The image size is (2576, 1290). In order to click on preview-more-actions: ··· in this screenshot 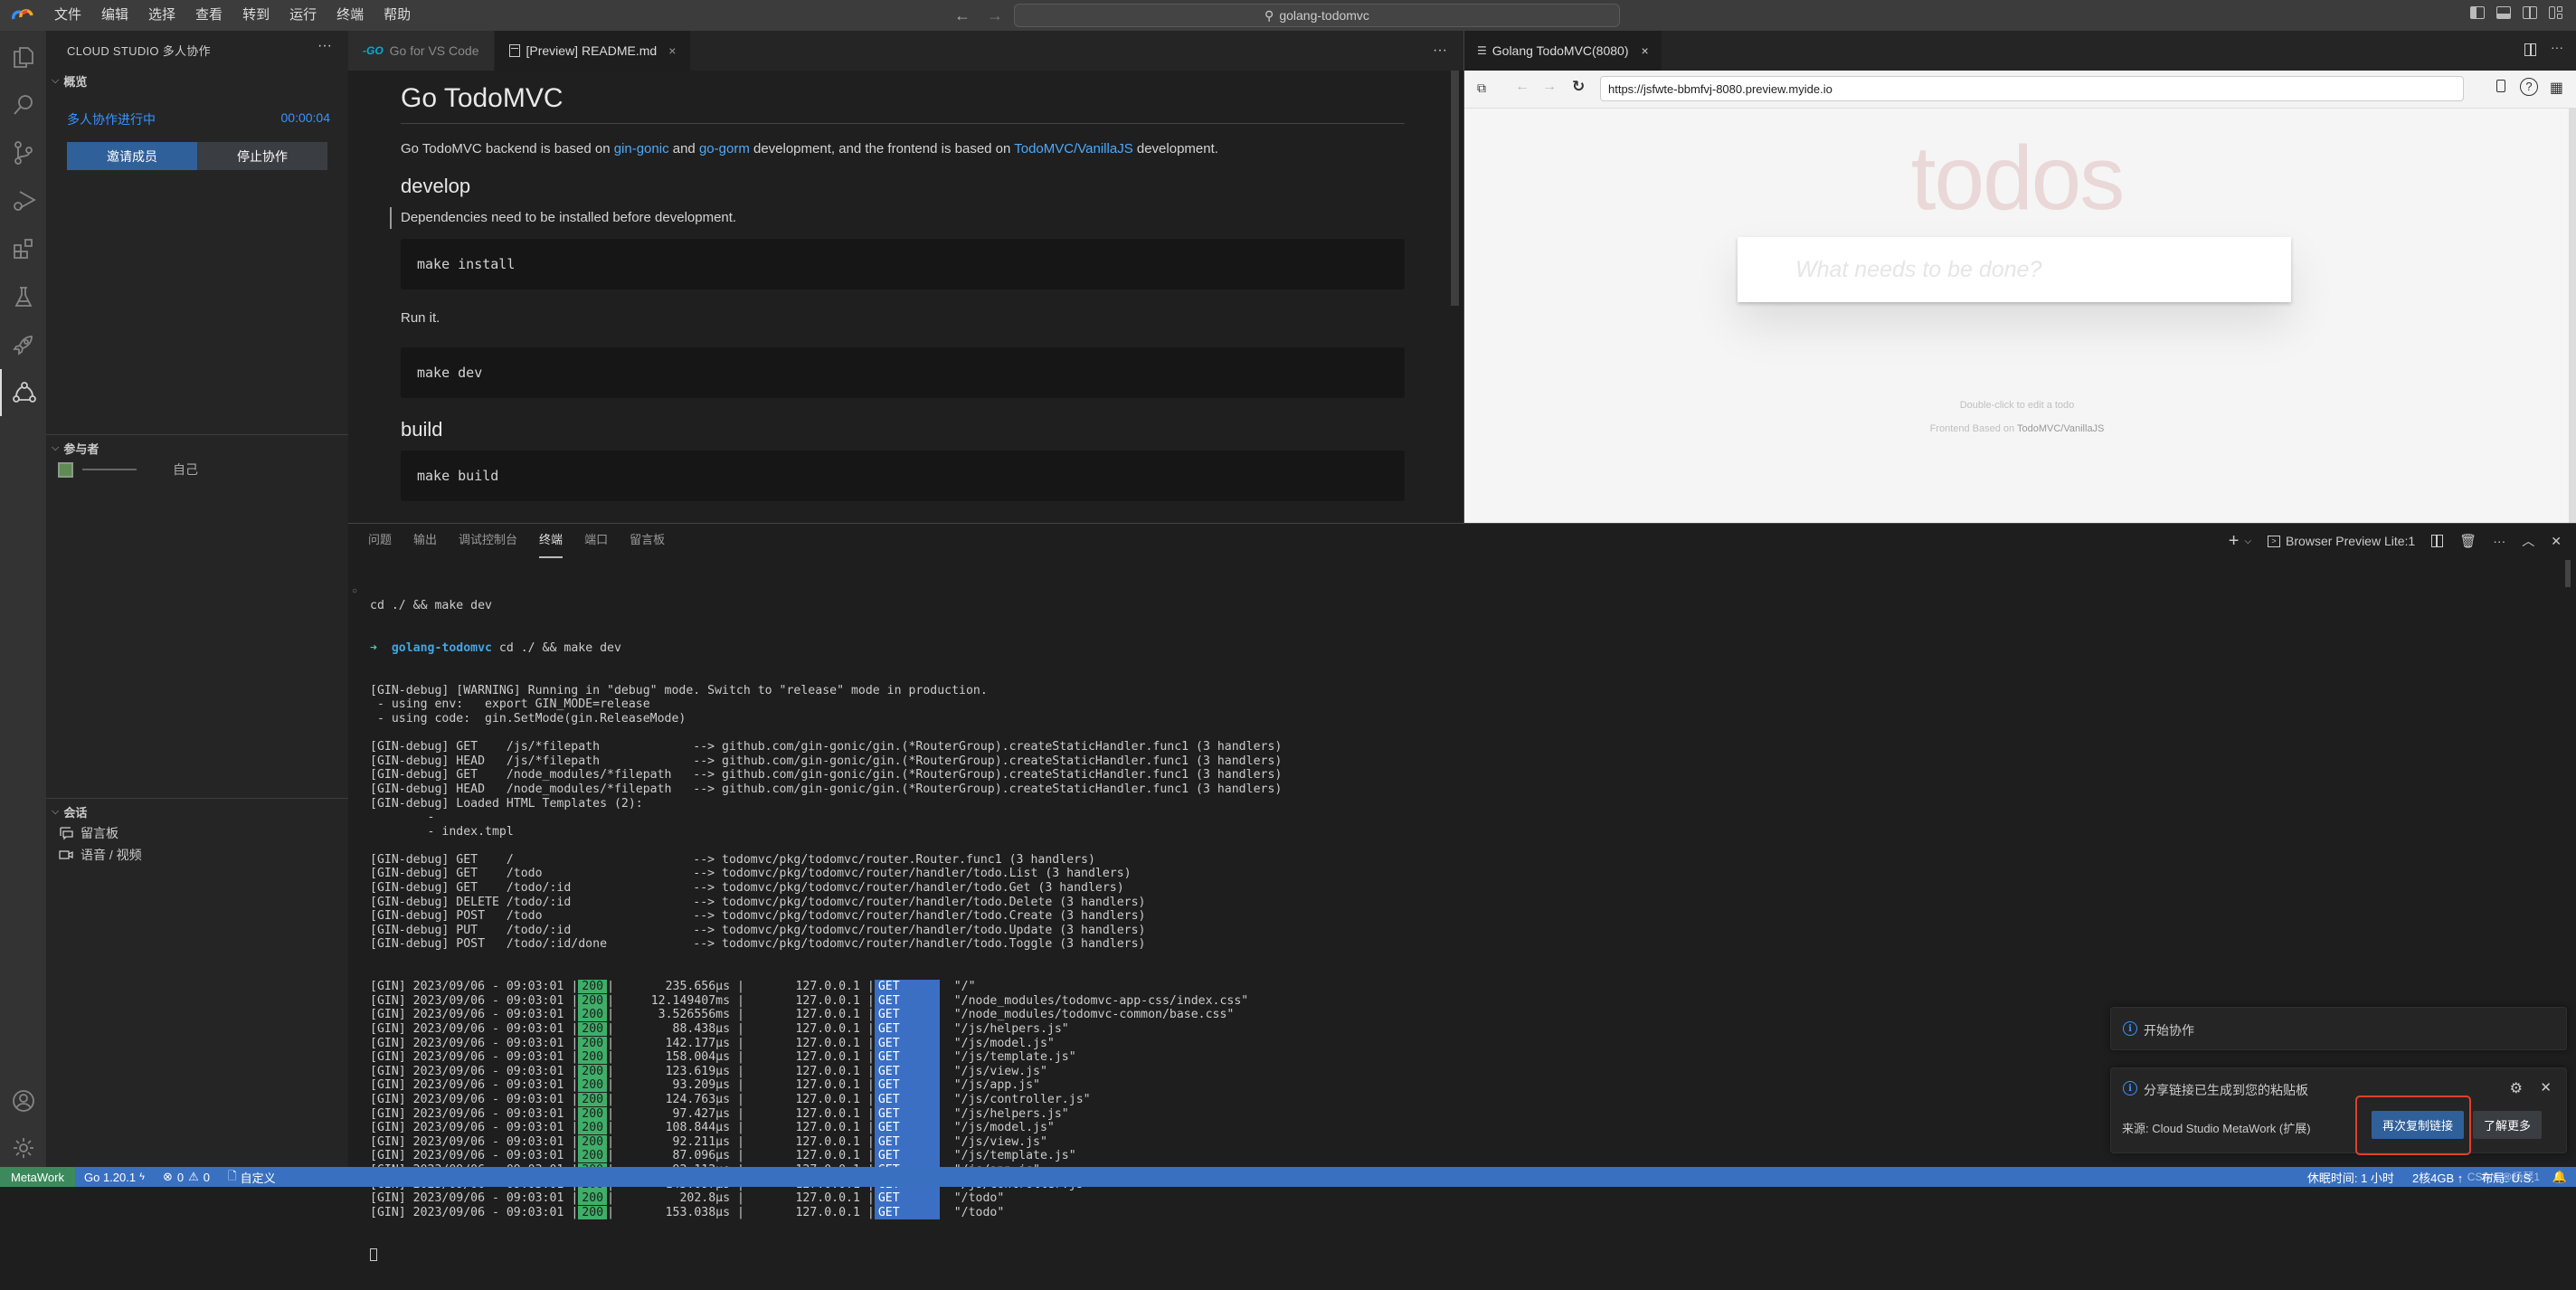, I will do `click(2557, 47)`.